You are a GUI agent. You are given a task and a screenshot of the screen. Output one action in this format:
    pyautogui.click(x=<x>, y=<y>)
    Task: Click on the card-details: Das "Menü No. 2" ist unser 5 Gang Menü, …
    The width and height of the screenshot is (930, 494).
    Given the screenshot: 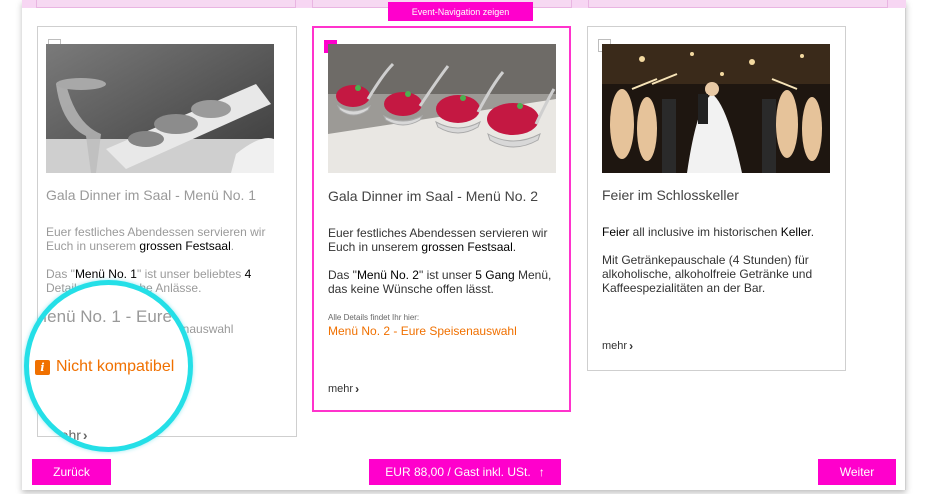 What is the action you would take?
    pyautogui.click(x=440, y=282)
    